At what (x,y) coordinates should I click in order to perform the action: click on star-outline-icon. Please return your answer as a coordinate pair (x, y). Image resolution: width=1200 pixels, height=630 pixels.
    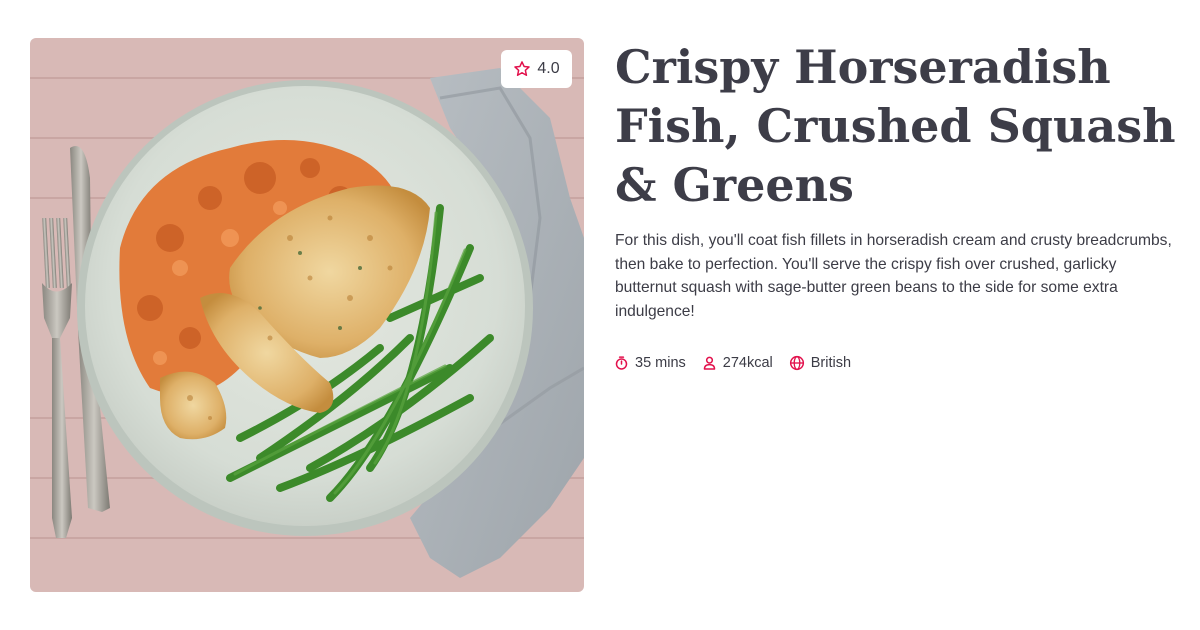
    Looking at the image, I should click on (522, 68).